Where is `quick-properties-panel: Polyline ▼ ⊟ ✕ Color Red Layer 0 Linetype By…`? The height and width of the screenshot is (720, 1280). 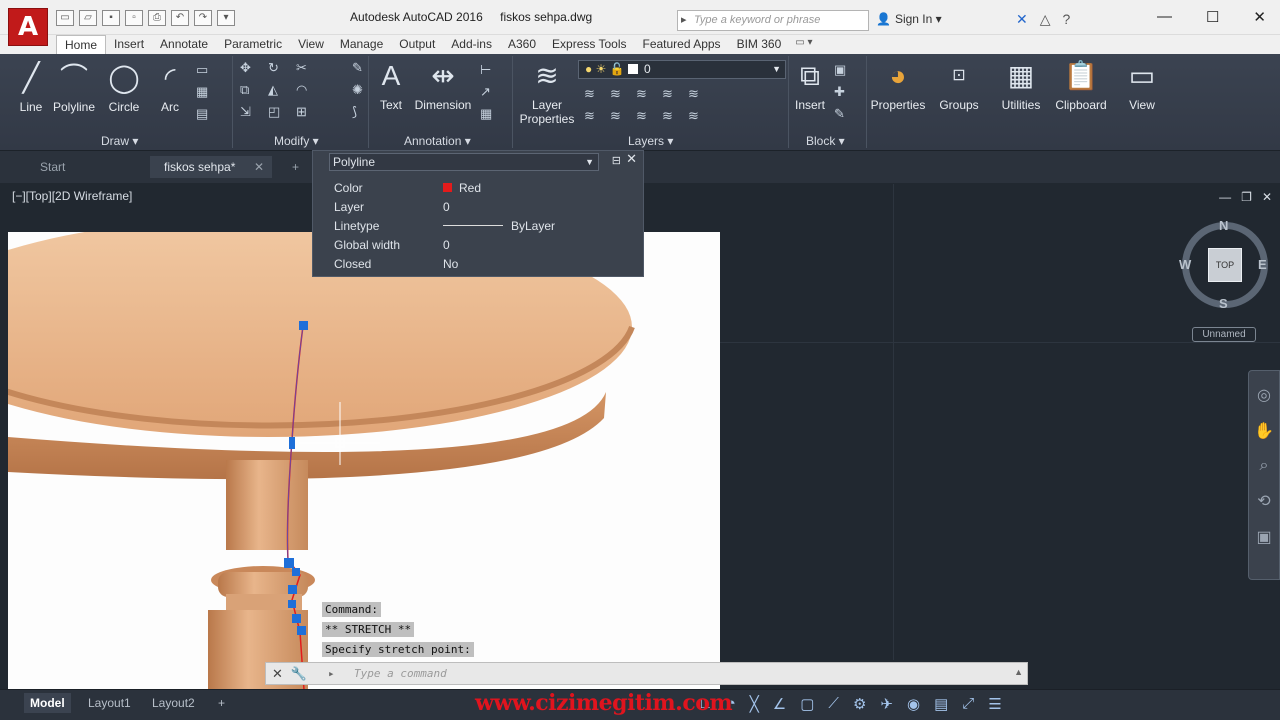
quick-properties-panel: Polyline ▼ ⊟ ✕ Color Red Layer 0 Linetype By… is located at coordinates (478, 213).